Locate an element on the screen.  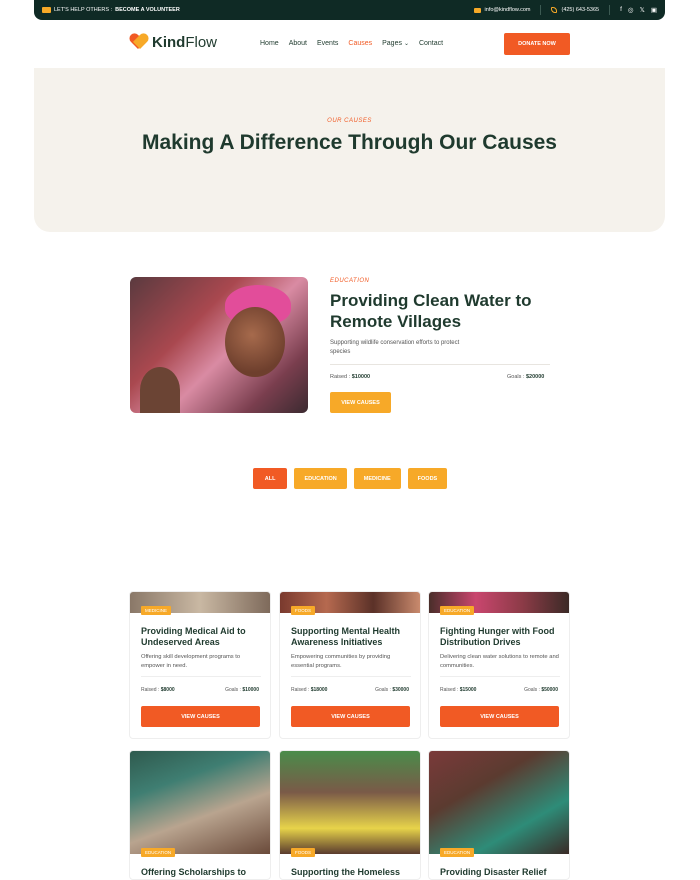
featured-title: Providing Clean Water to Remote Villages is located at coordinates (440, 311).